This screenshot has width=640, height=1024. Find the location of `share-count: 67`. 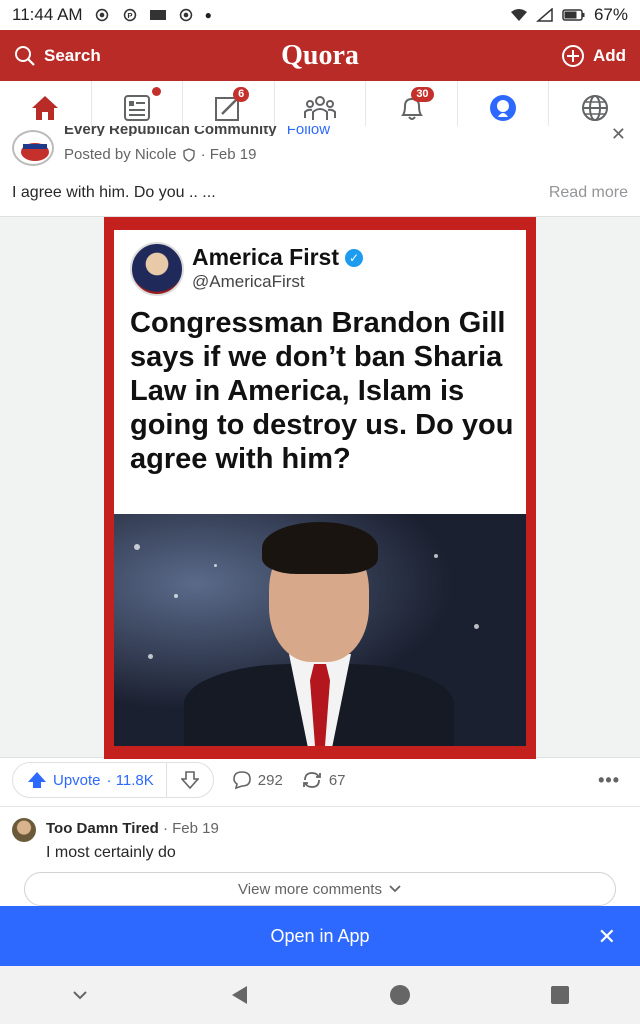

share-count: 67 is located at coordinates (337, 780).